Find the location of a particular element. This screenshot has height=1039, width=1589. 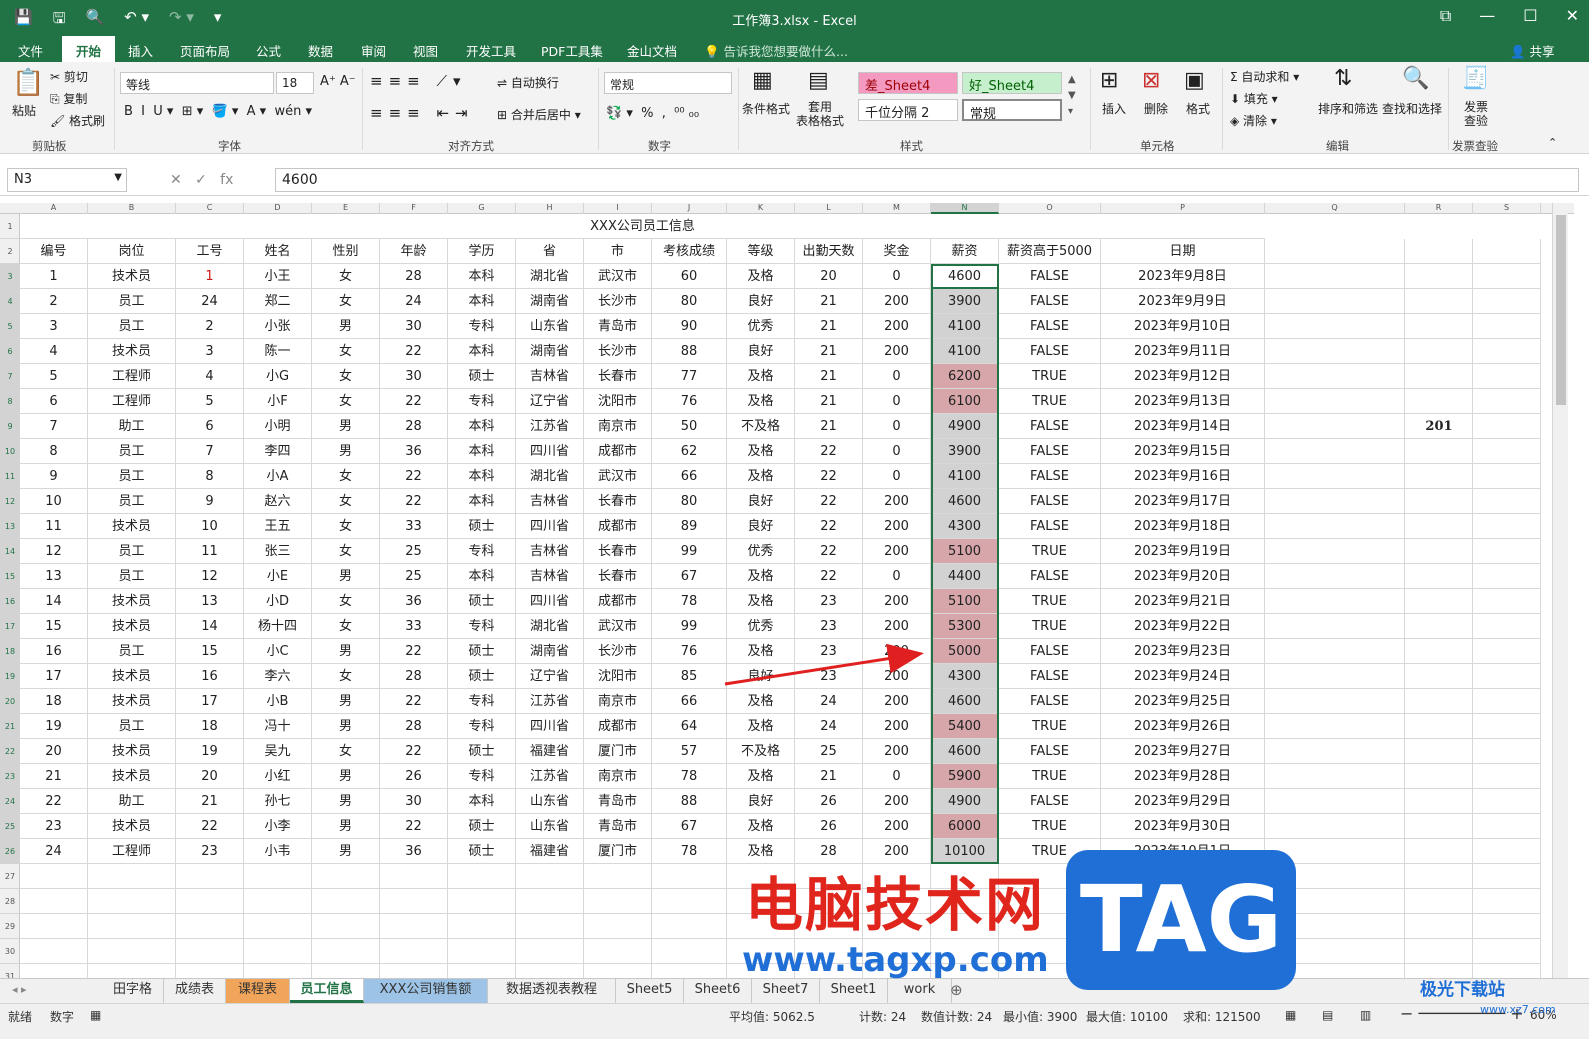

table-cell: 57 is located at coordinates (689, 751).